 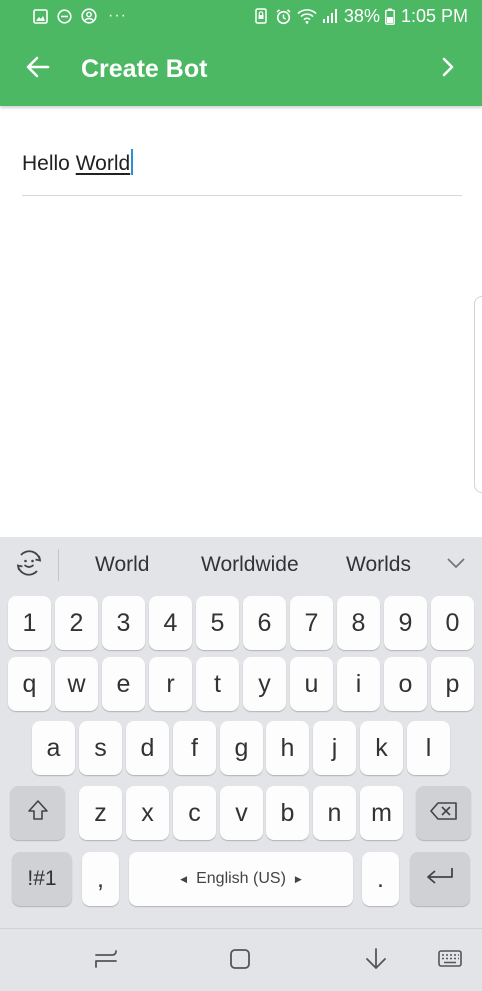 I want to click on enter-icon, so click(x=440, y=879).